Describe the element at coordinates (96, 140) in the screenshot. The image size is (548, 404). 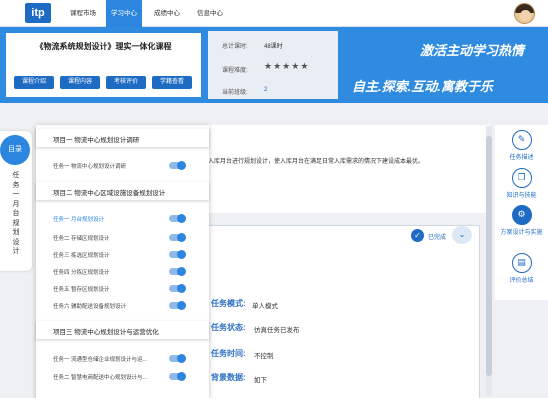
I see `project-title: 项目一 物流中心规划设计调研` at that location.